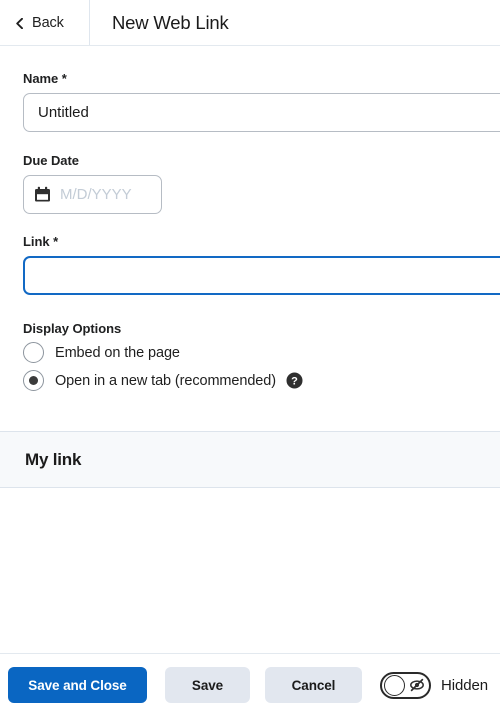 Image resolution: width=500 pixels, height=710 pixels. What do you see at coordinates (464, 685) in the screenshot?
I see `visibility-toggle-label: Hidden` at bounding box center [464, 685].